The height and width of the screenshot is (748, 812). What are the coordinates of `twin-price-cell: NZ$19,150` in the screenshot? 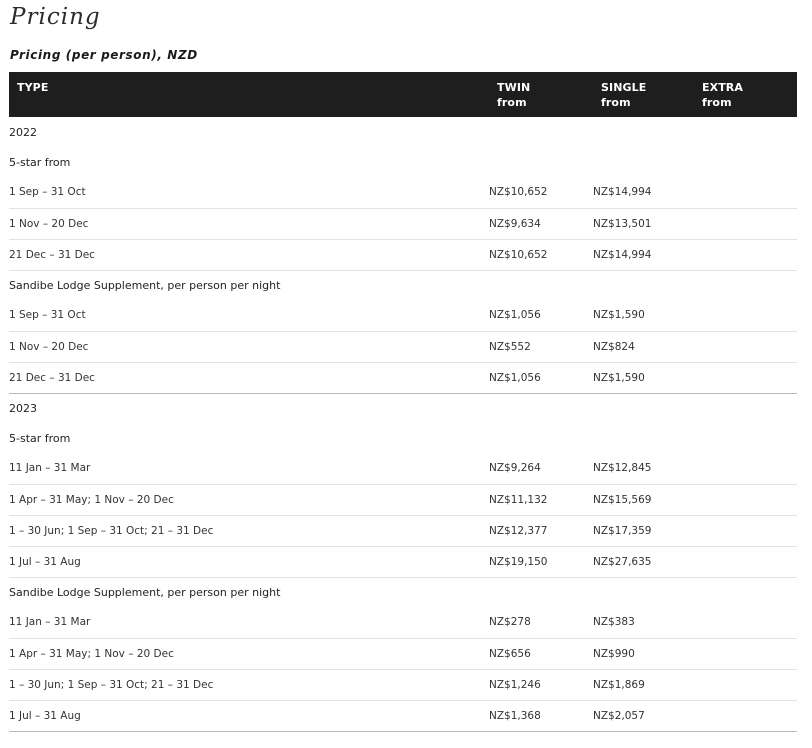 It's located at (541, 562).